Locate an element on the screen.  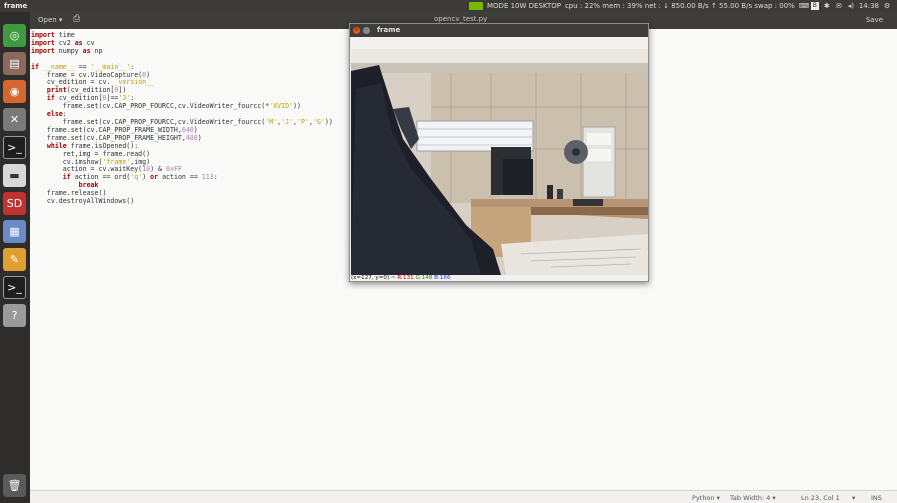
tab-width-selector: Tab Width: 4 ▾ is located at coordinates (753, 498).